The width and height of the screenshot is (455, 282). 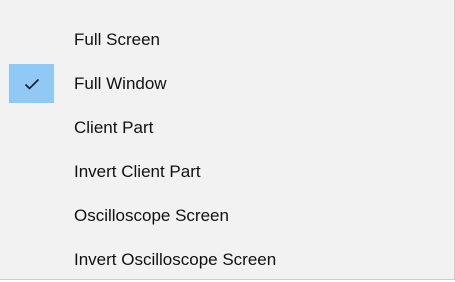 What do you see at coordinates (151, 215) in the screenshot?
I see `menu-item-label: Oscilloscope Screen` at bounding box center [151, 215].